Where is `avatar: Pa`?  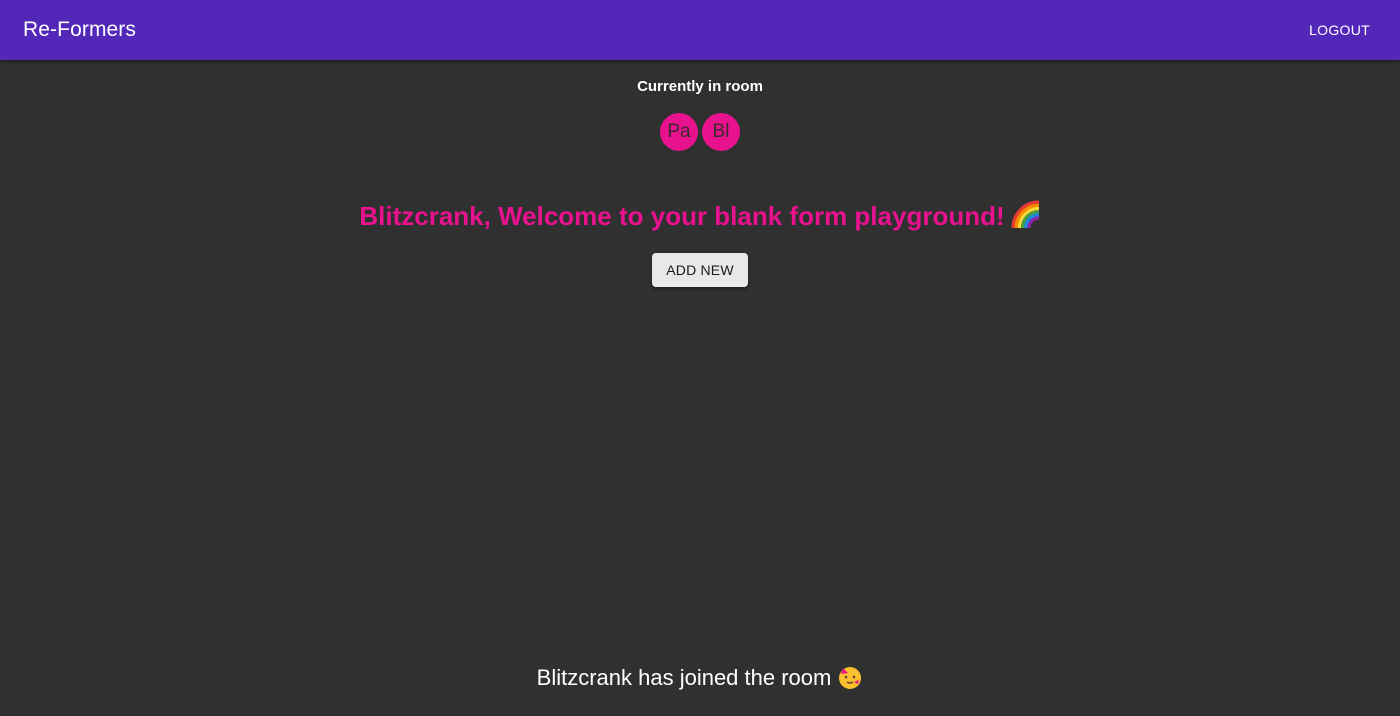
avatar: Pa is located at coordinates (679, 132).